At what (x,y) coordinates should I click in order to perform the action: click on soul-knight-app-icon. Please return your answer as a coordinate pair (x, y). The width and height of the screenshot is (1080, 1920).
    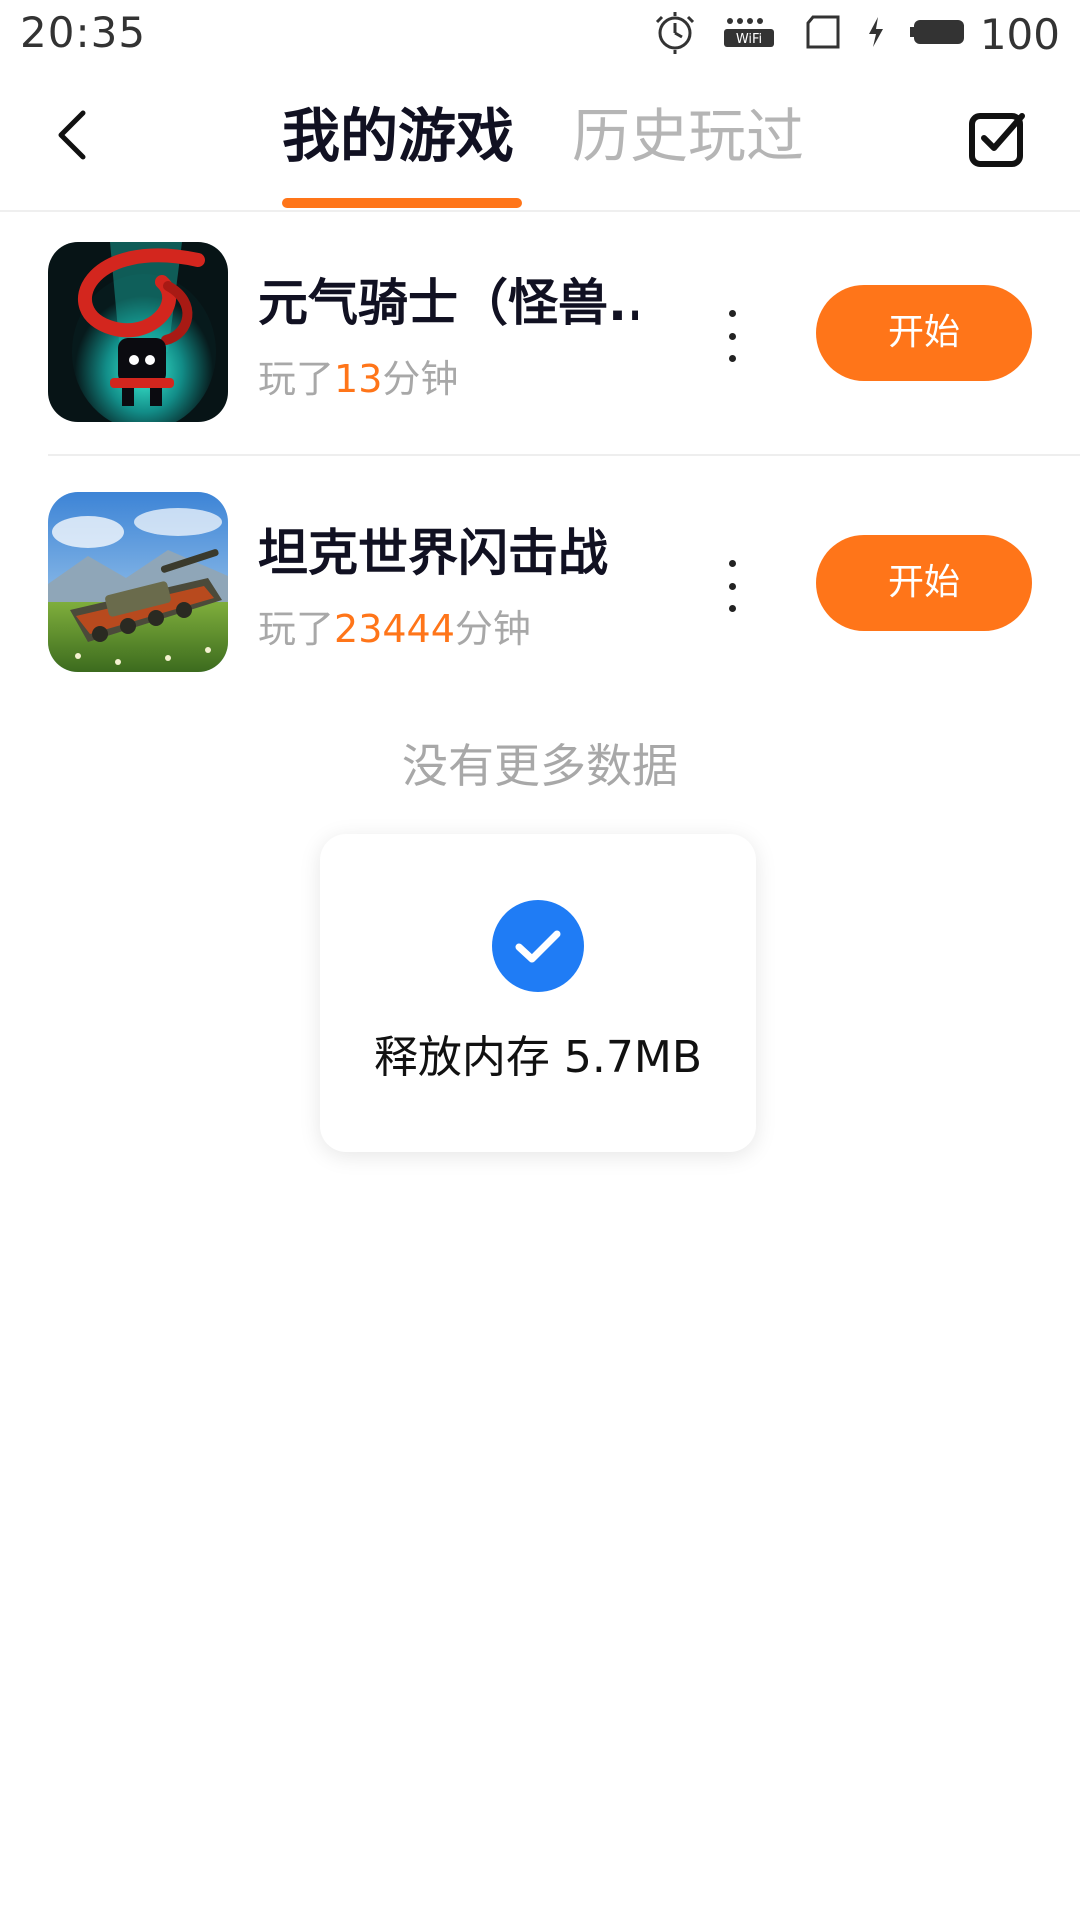
    Looking at the image, I should click on (138, 332).